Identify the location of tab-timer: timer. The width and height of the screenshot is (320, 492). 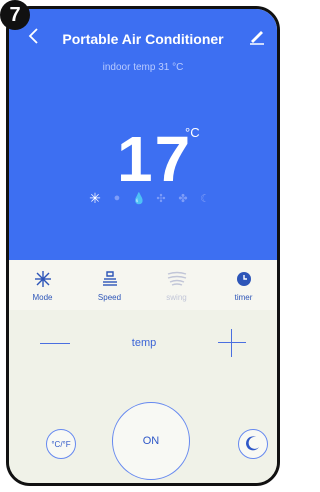
(244, 285).